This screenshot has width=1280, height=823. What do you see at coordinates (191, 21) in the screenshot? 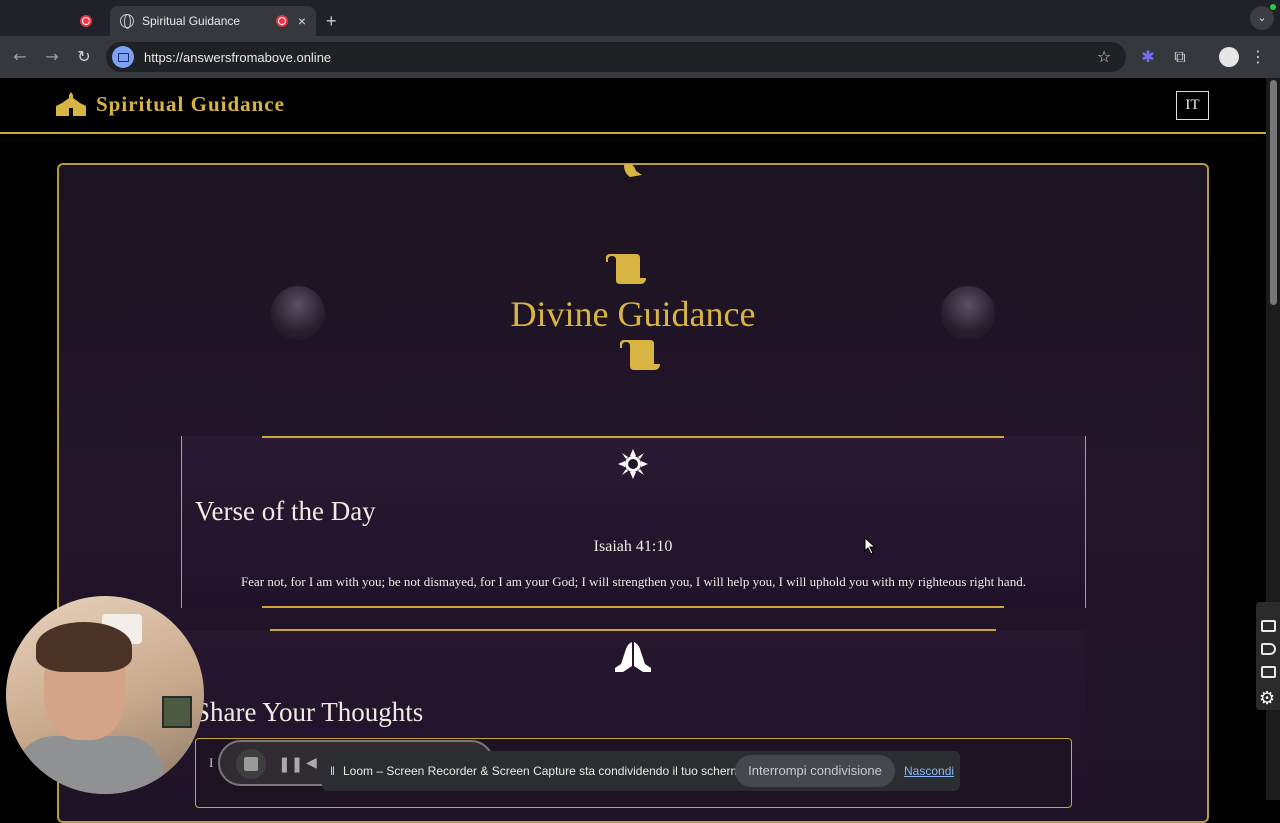
I see `tab-title: Spiritual Guidance` at bounding box center [191, 21].